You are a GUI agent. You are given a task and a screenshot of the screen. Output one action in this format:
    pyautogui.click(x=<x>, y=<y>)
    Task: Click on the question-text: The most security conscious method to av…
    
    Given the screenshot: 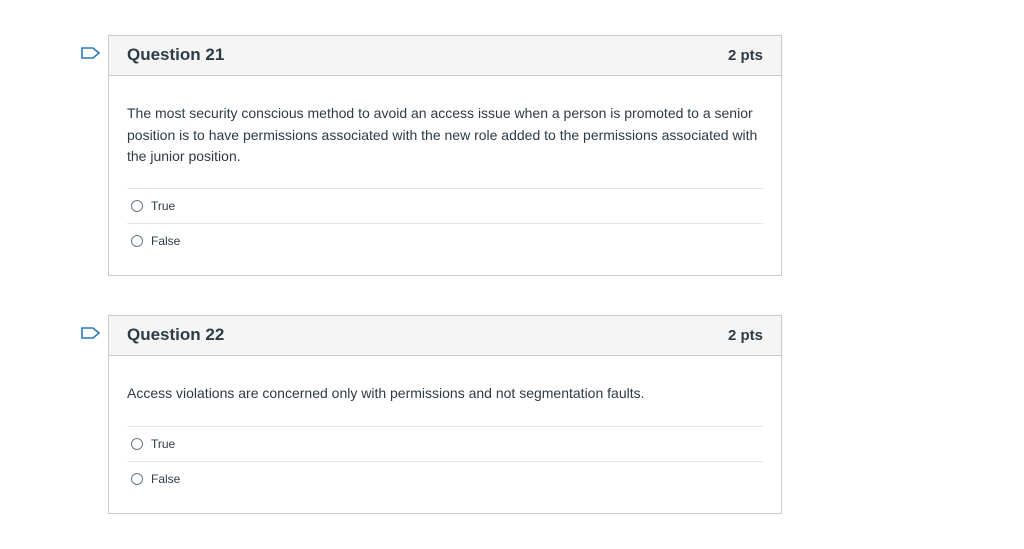 What is the action you would take?
    pyautogui.click(x=442, y=134)
    